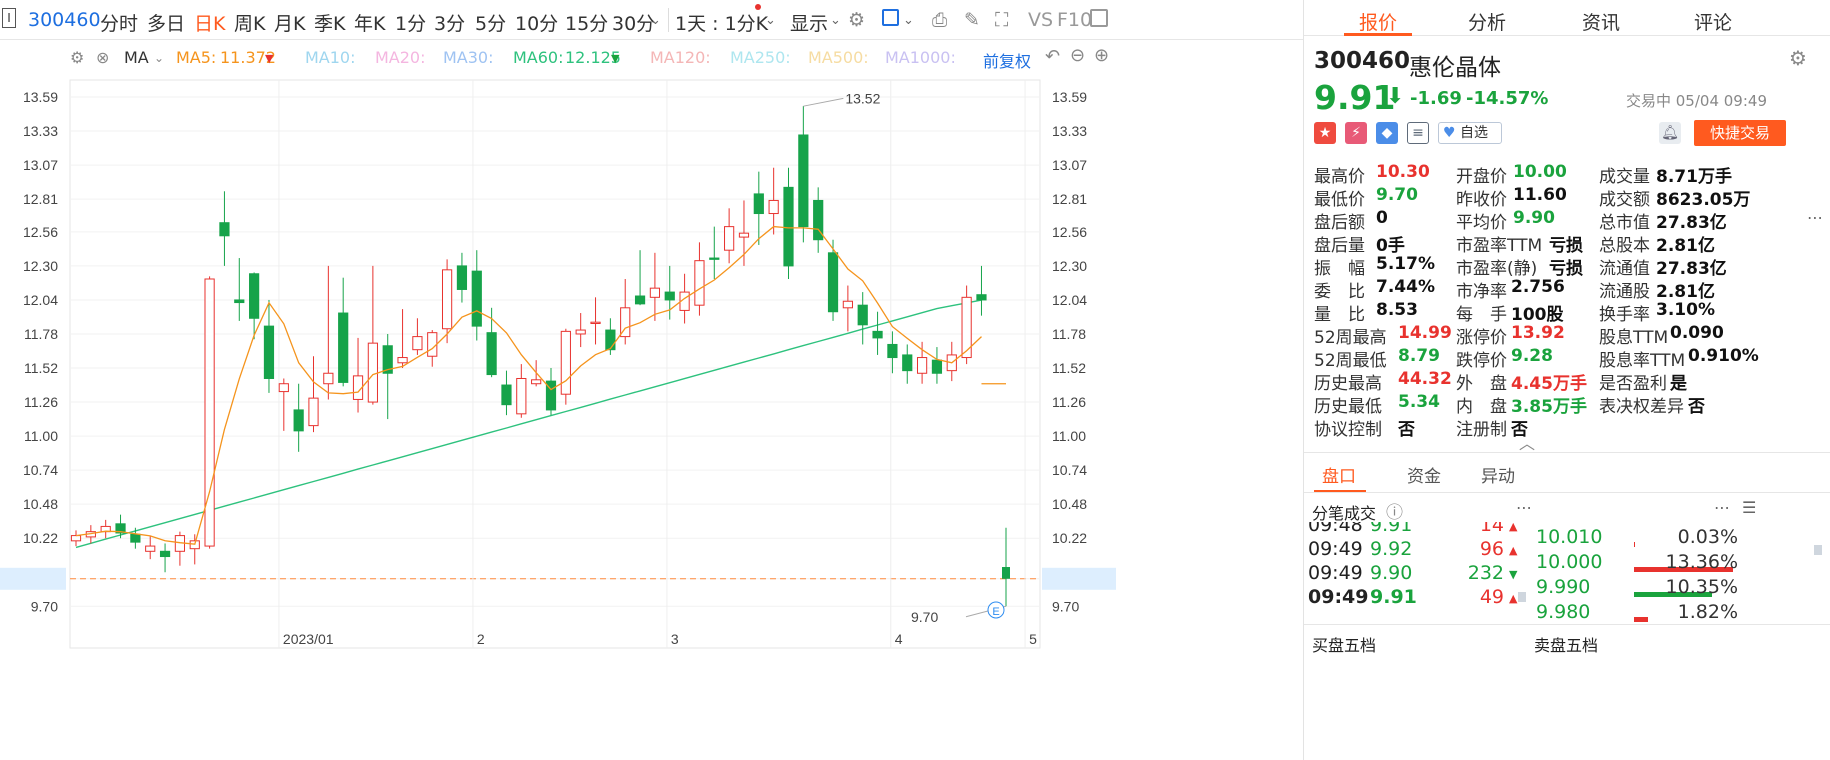  What do you see at coordinates (1403, 172) in the screenshot?
I see `stat-value: 10.30` at bounding box center [1403, 172].